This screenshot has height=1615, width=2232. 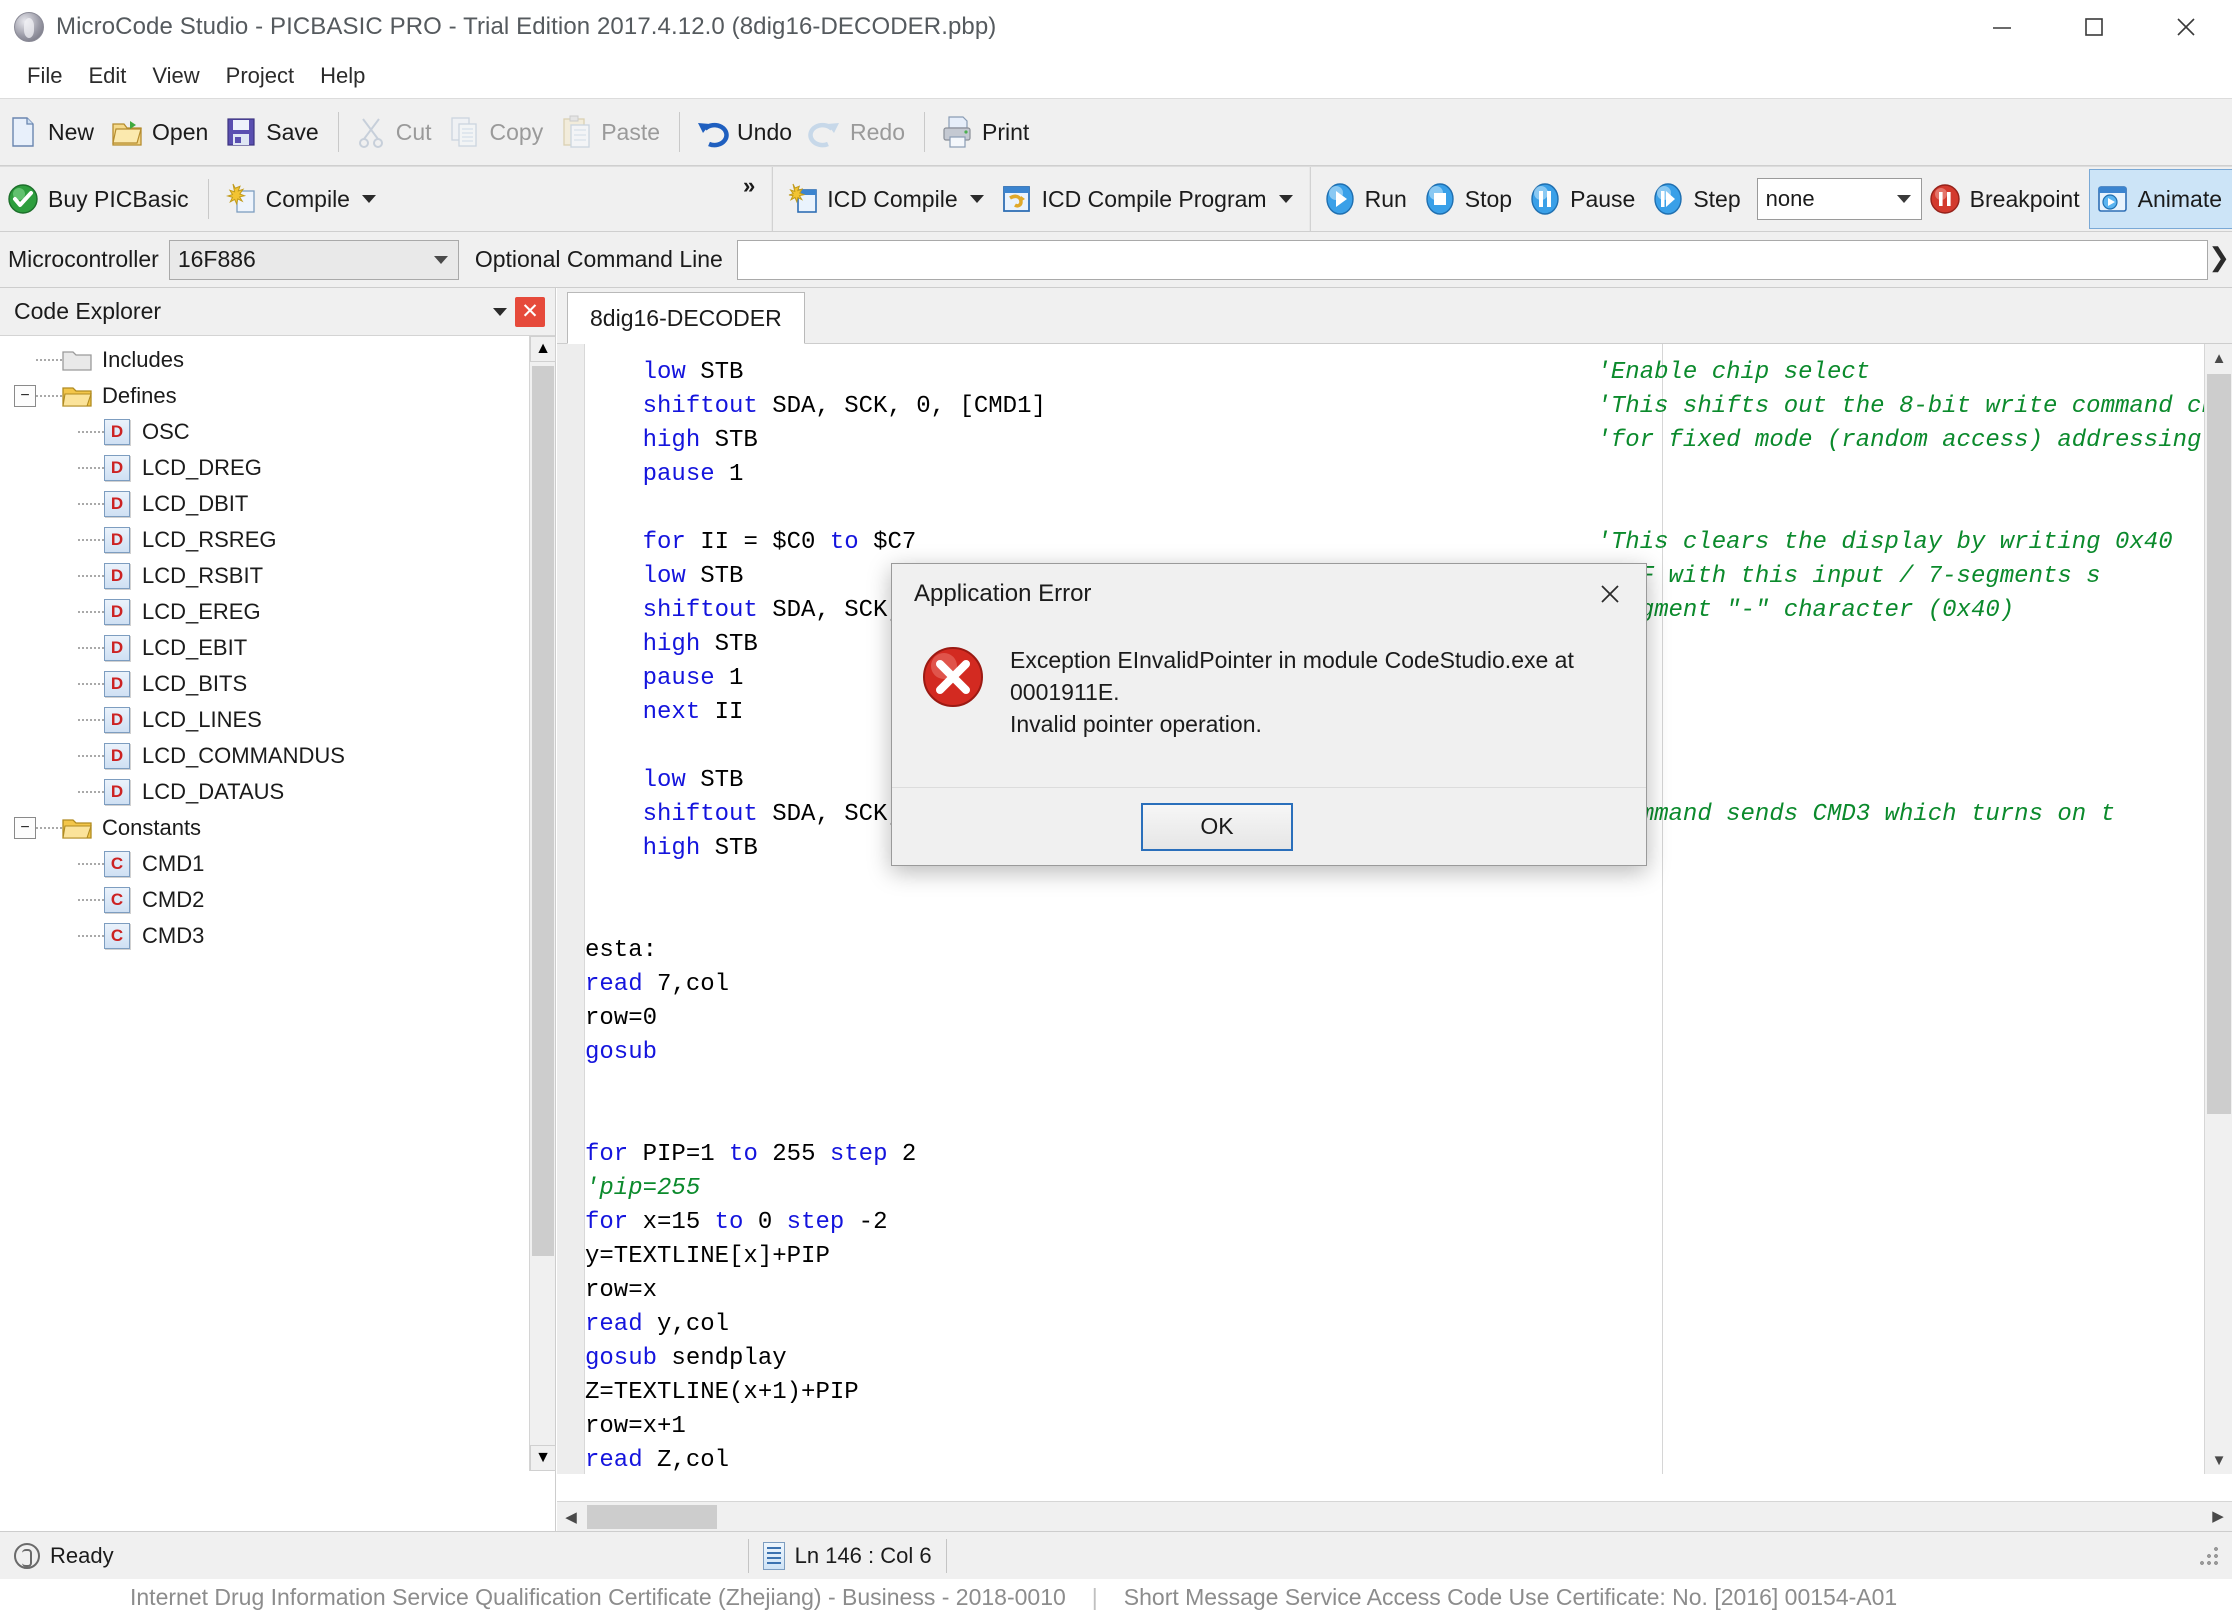 What do you see at coordinates (530, 311) in the screenshot?
I see `close-icon: ✕` at bounding box center [530, 311].